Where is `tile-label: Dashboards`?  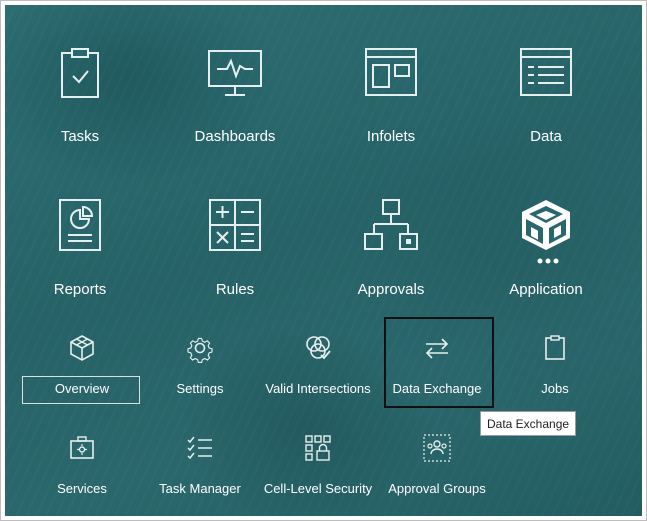 tile-label: Dashboards is located at coordinates (235, 136).